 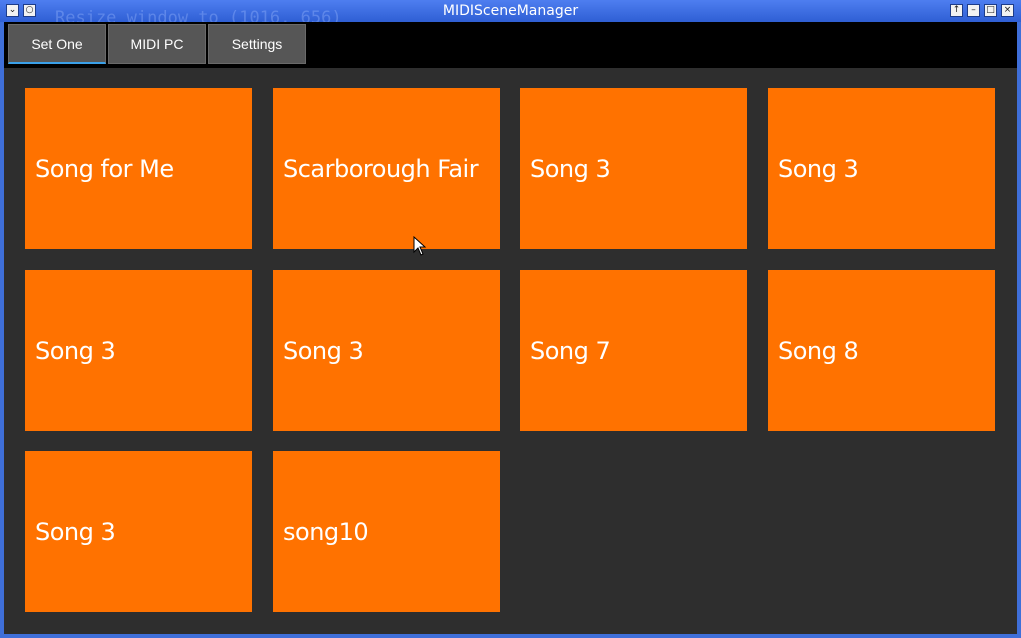 I want to click on tab-set-one: Set One, so click(x=57, y=44).